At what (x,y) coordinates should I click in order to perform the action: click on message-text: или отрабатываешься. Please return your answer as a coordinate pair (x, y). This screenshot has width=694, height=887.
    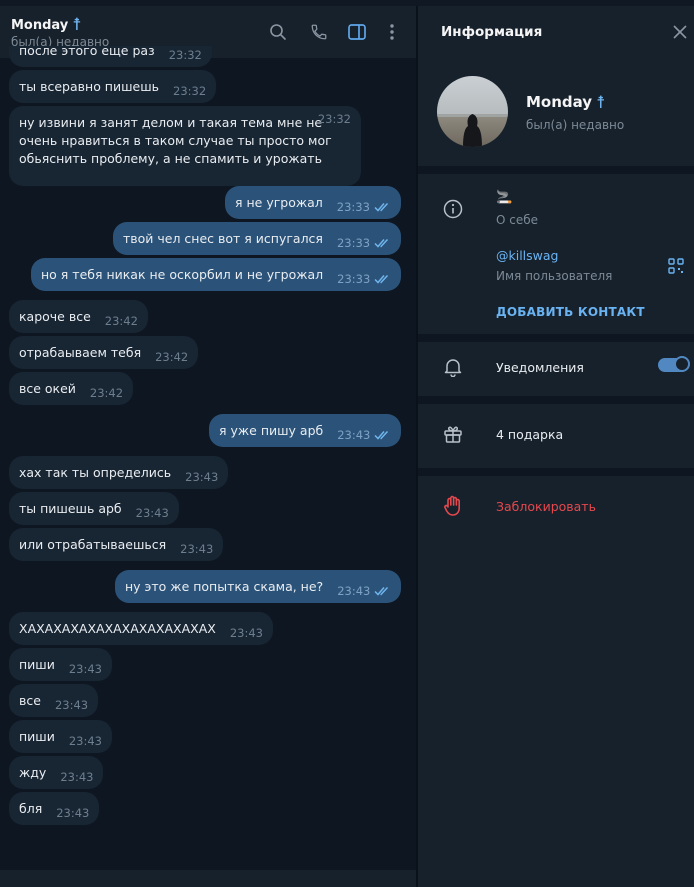
    Looking at the image, I should click on (93, 544).